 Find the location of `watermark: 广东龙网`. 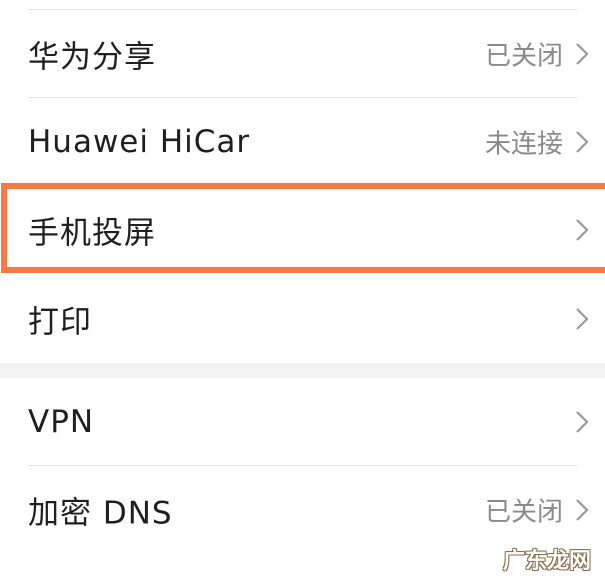

watermark: 广东龙网 is located at coordinates (546, 561).